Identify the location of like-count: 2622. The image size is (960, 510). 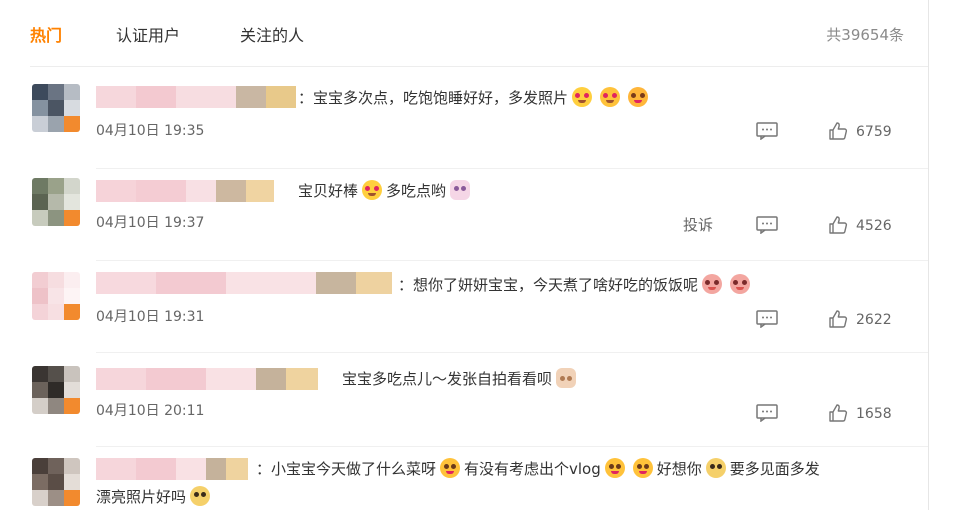
(874, 320).